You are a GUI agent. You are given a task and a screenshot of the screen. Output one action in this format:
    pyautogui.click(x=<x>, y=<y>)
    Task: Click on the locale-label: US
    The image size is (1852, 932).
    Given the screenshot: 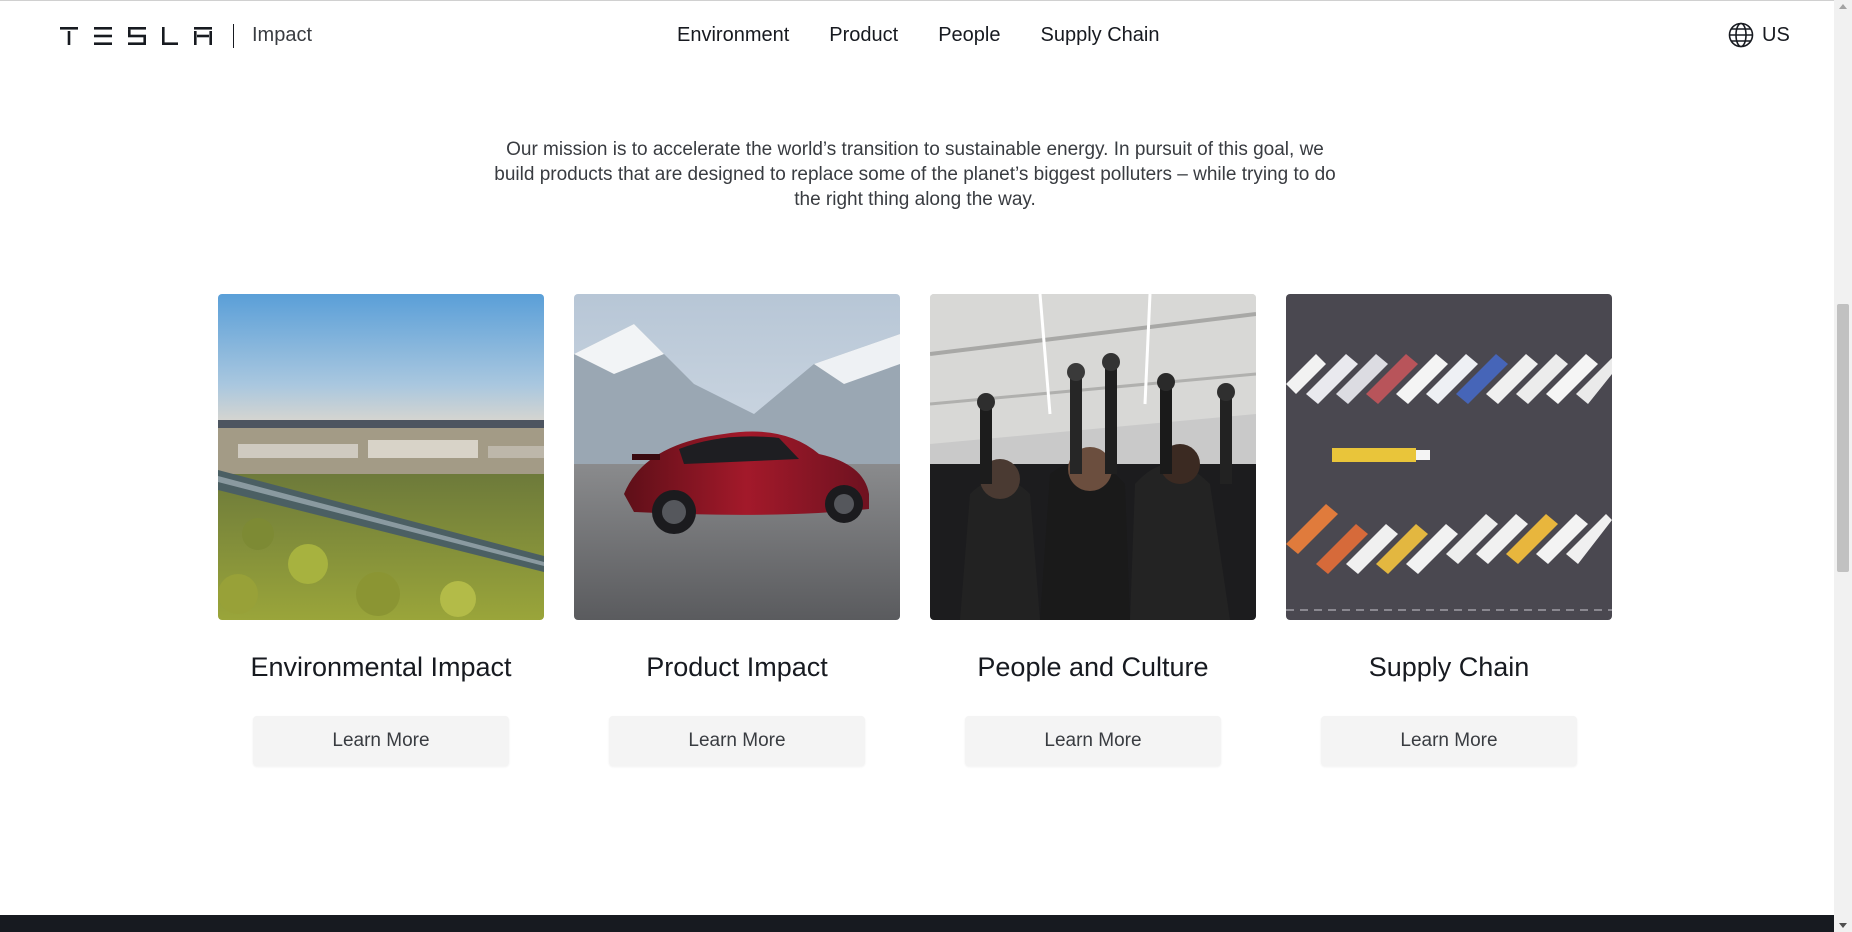 What is the action you would take?
    pyautogui.click(x=1776, y=34)
    